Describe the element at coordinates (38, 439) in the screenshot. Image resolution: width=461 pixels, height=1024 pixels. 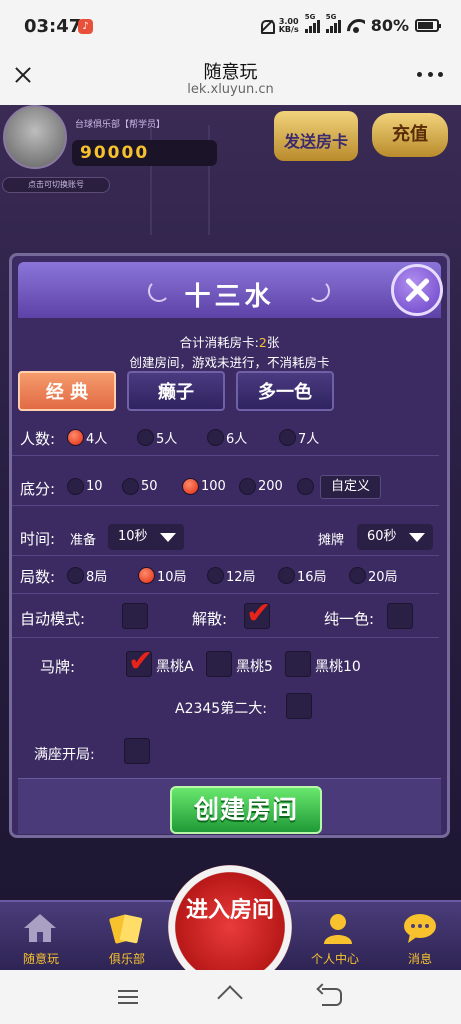
I see `players-label: 人数:` at that location.